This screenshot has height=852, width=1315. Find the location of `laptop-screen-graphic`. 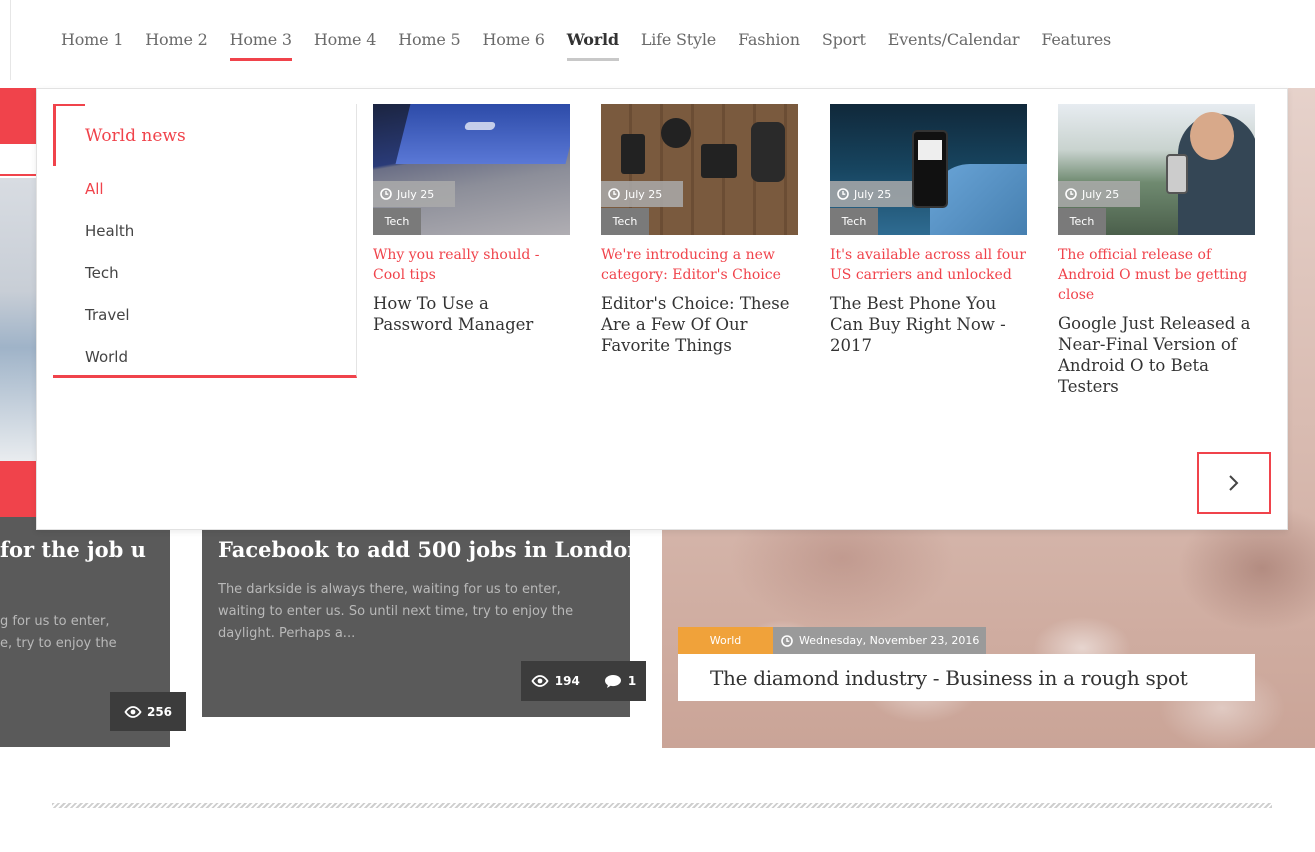

laptop-screen-graphic is located at coordinates (482, 134).